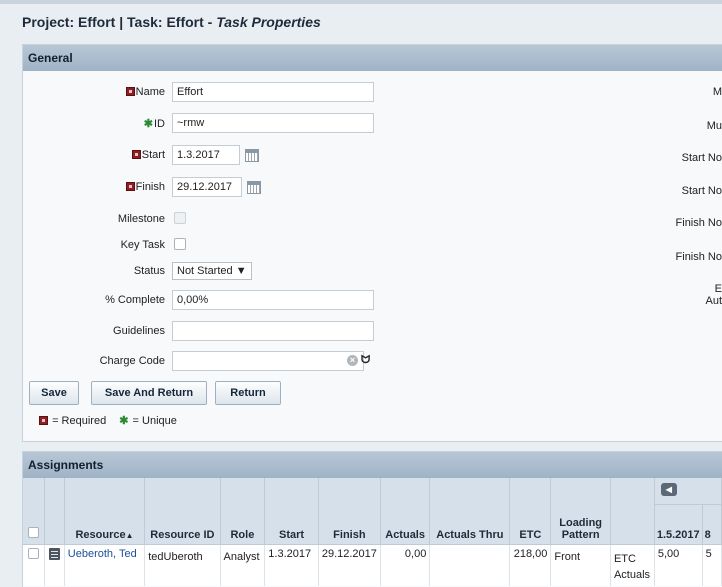 The height and width of the screenshot is (587, 722). Describe the element at coordinates (141, 219) in the screenshot. I see `milestone-label: Milestone` at that location.